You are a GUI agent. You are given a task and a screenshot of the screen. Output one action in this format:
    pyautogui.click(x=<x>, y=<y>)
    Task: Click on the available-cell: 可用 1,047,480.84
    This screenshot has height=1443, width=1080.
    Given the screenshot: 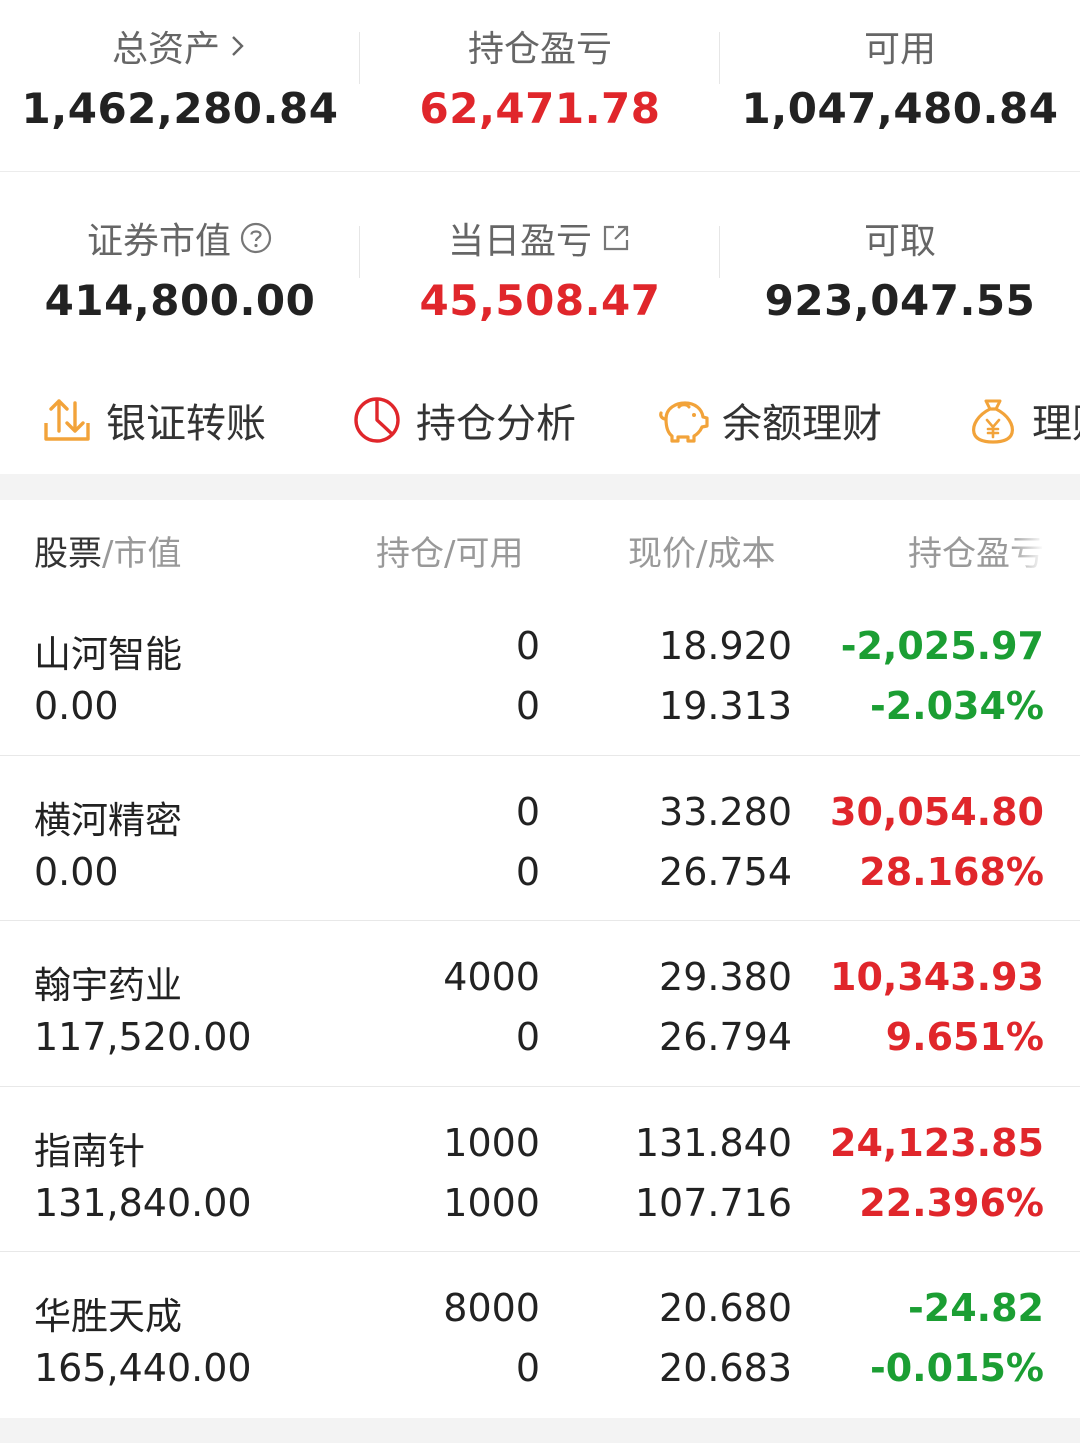 What is the action you would take?
    pyautogui.click(x=900, y=85)
    